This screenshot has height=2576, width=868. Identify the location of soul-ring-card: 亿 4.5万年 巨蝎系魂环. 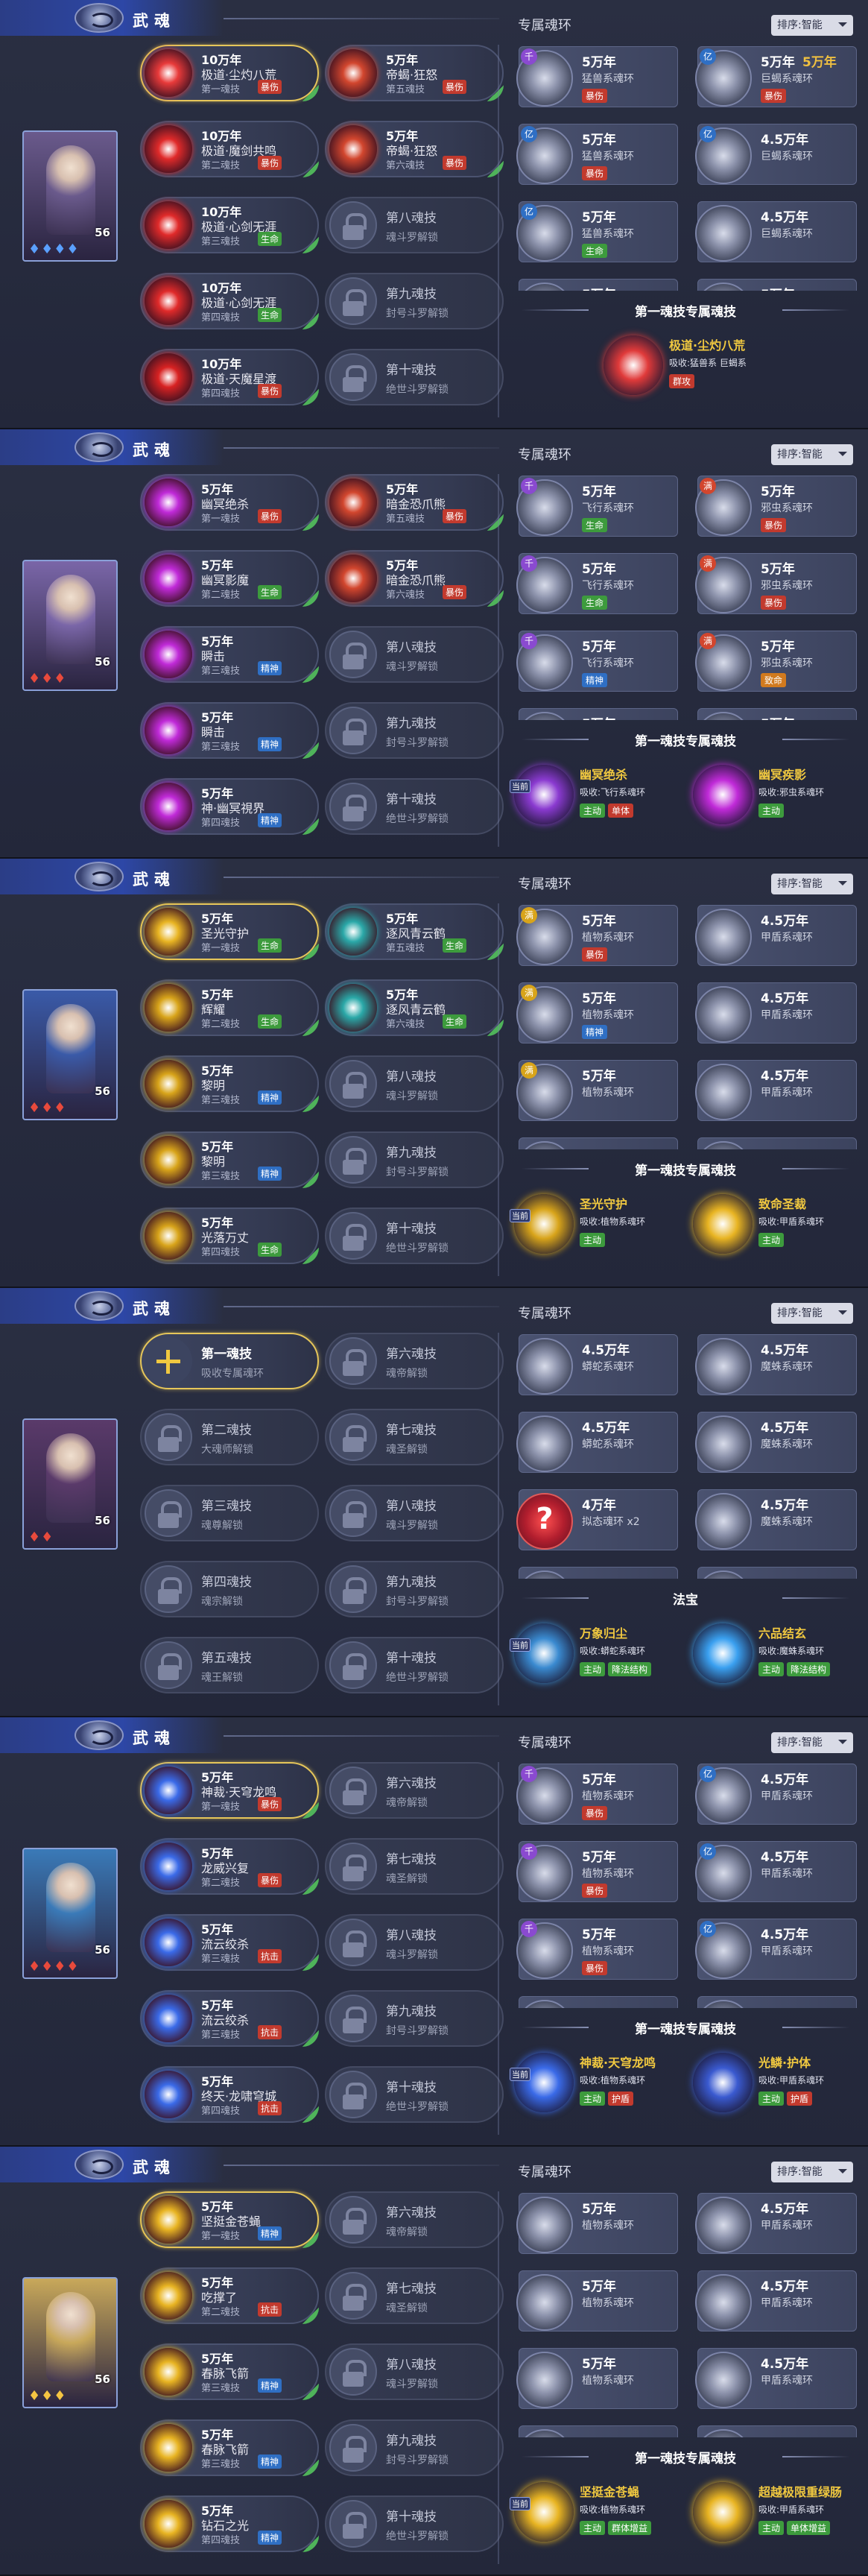
(776, 154).